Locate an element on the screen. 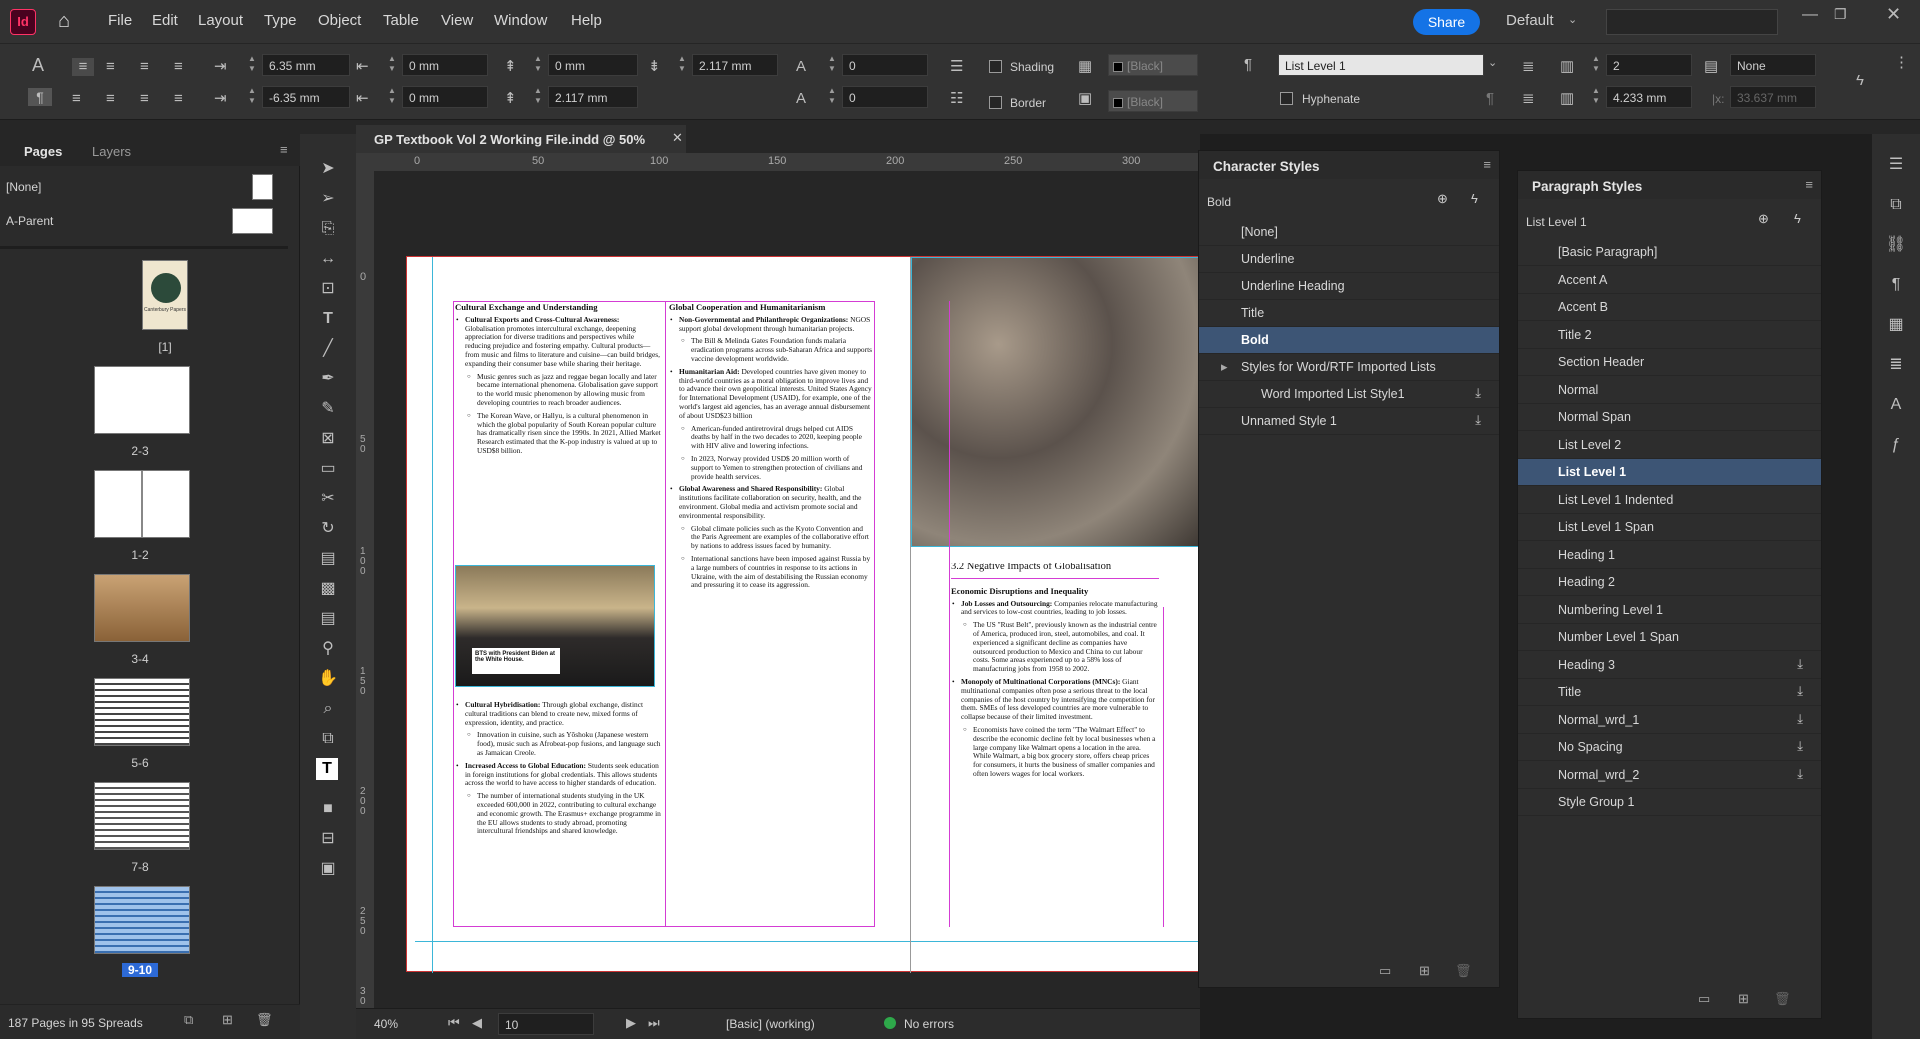  left-indent-field: 6.35 mm is located at coordinates (306, 65).